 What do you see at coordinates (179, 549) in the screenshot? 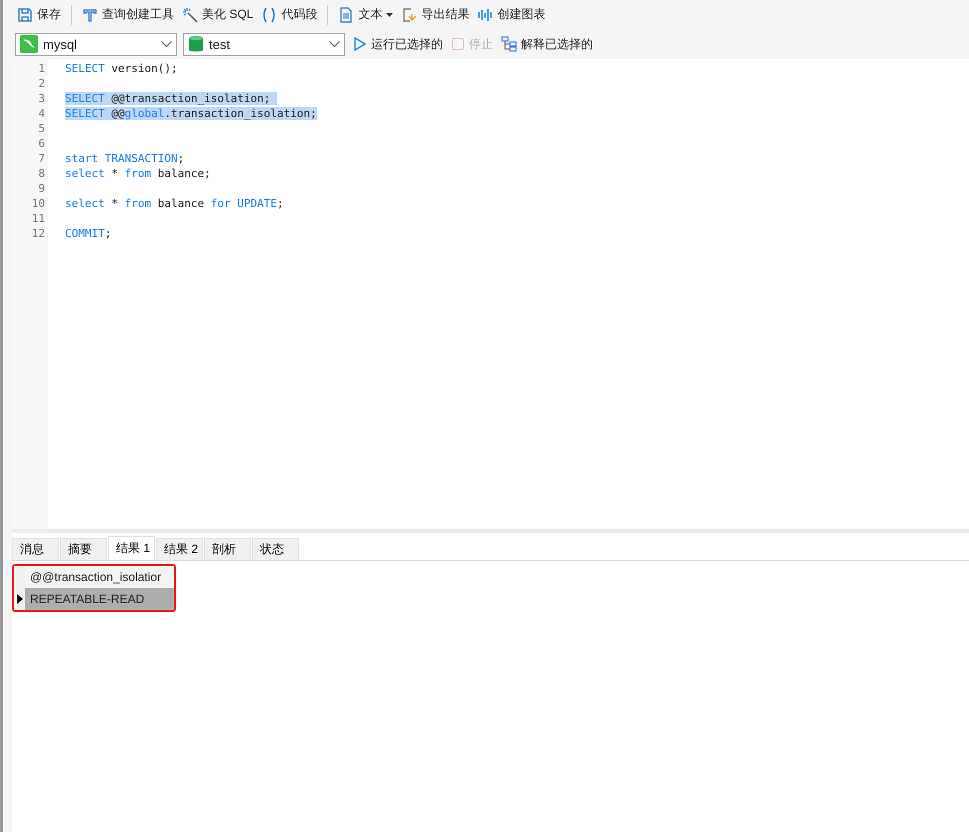
I see `result-tab: 结果 2` at bounding box center [179, 549].